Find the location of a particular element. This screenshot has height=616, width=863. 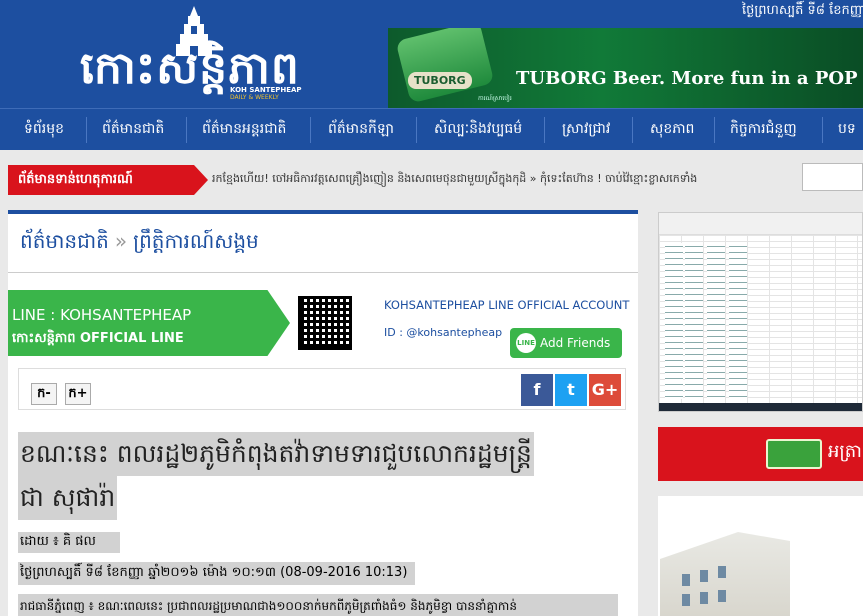

nav-item-arts-culture: សិល្បៈនិងវប្បធម៌ is located at coordinates (478, 130).